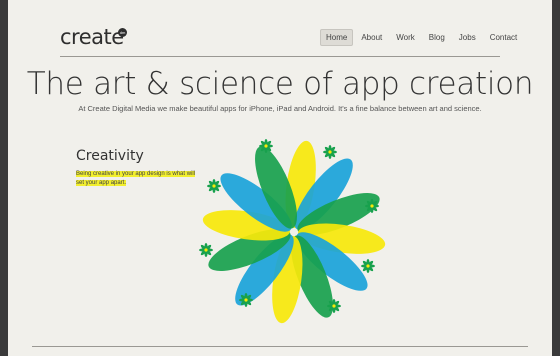  What do you see at coordinates (504, 37) in the screenshot?
I see `nav-contact: Contact` at bounding box center [504, 37].